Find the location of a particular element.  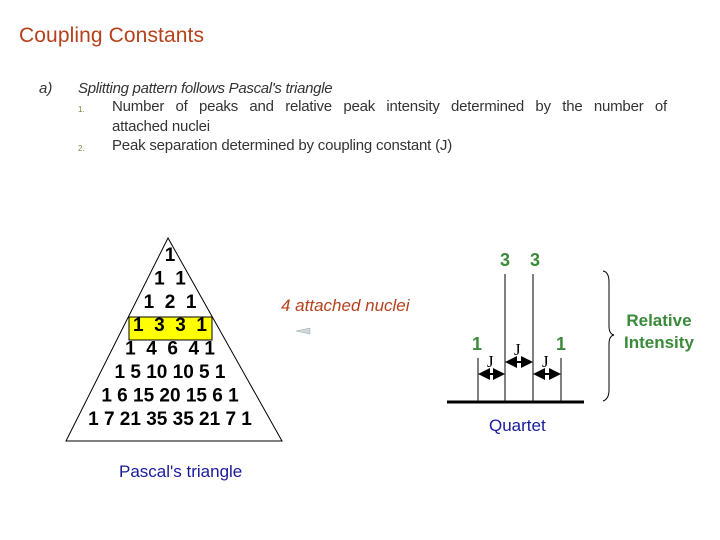

quartet-caption: Quartet is located at coordinates (517, 425).